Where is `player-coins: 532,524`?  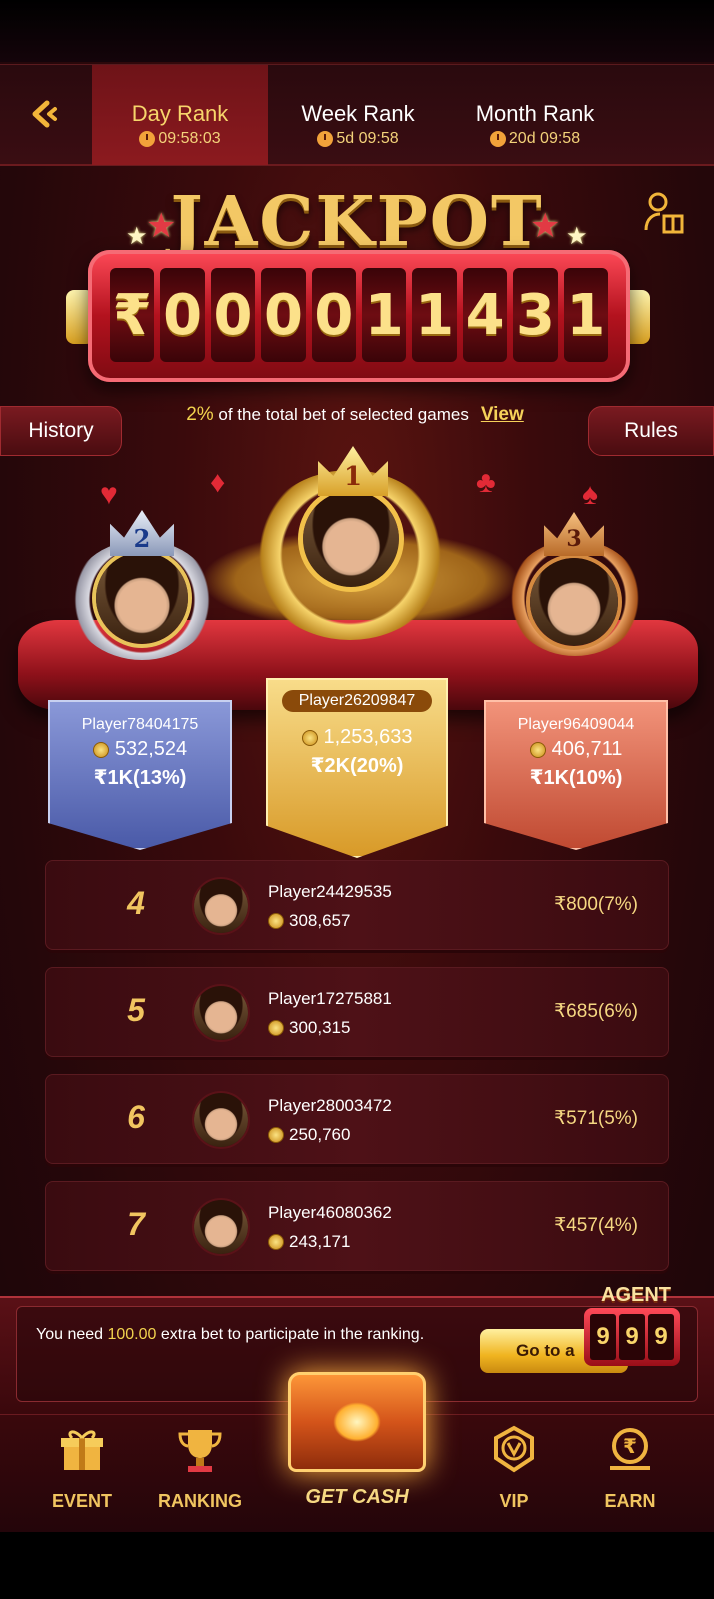
player-coins: 532,524 is located at coordinates (140, 749).